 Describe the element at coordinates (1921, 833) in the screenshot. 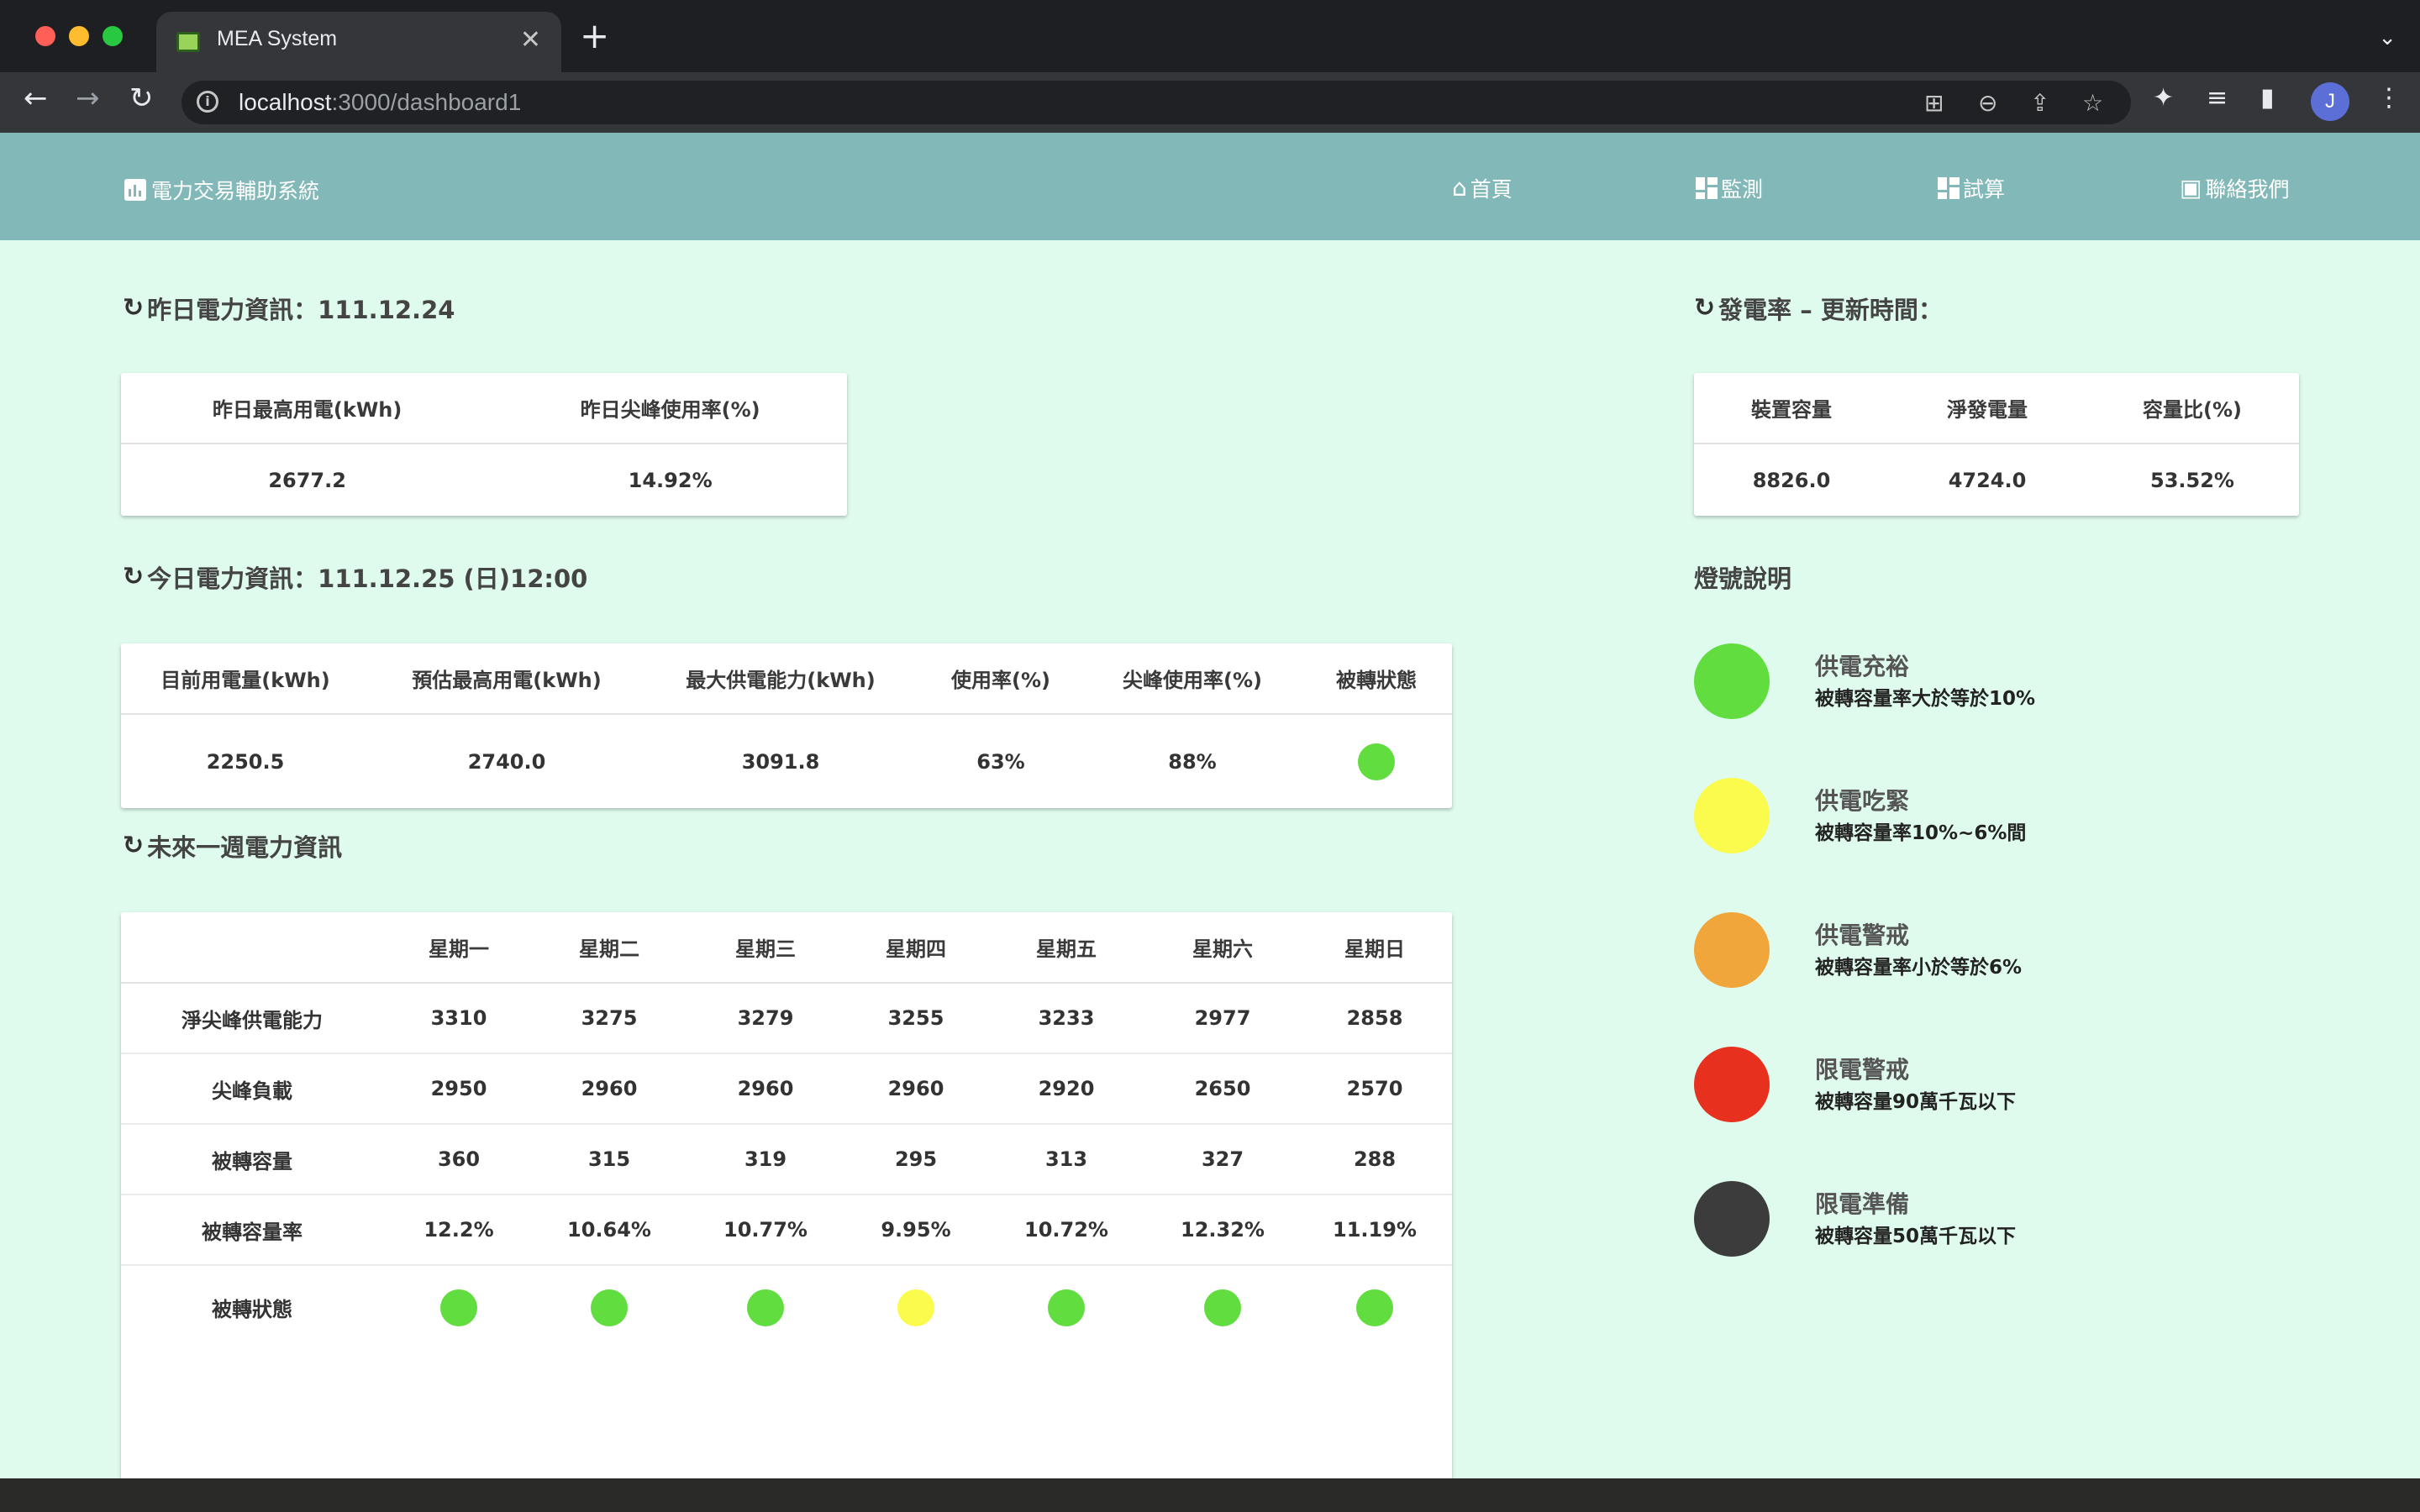

I see `legend-item-desc: 被轉容量率10%~6%間` at that location.